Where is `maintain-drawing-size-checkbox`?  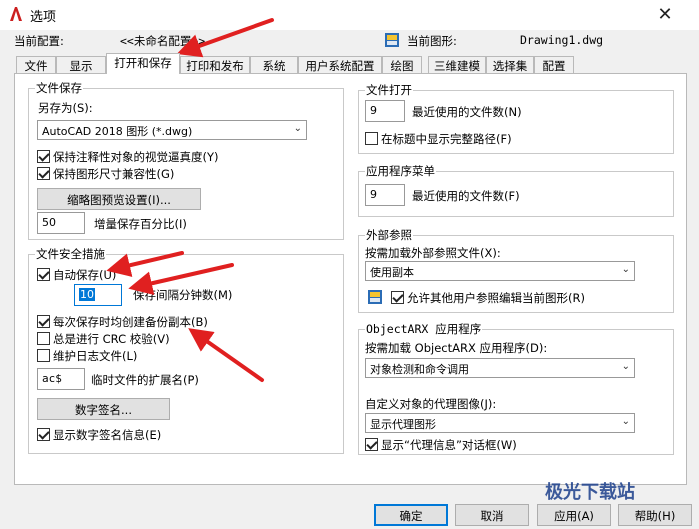 maintain-drawing-size-checkbox is located at coordinates (43, 173).